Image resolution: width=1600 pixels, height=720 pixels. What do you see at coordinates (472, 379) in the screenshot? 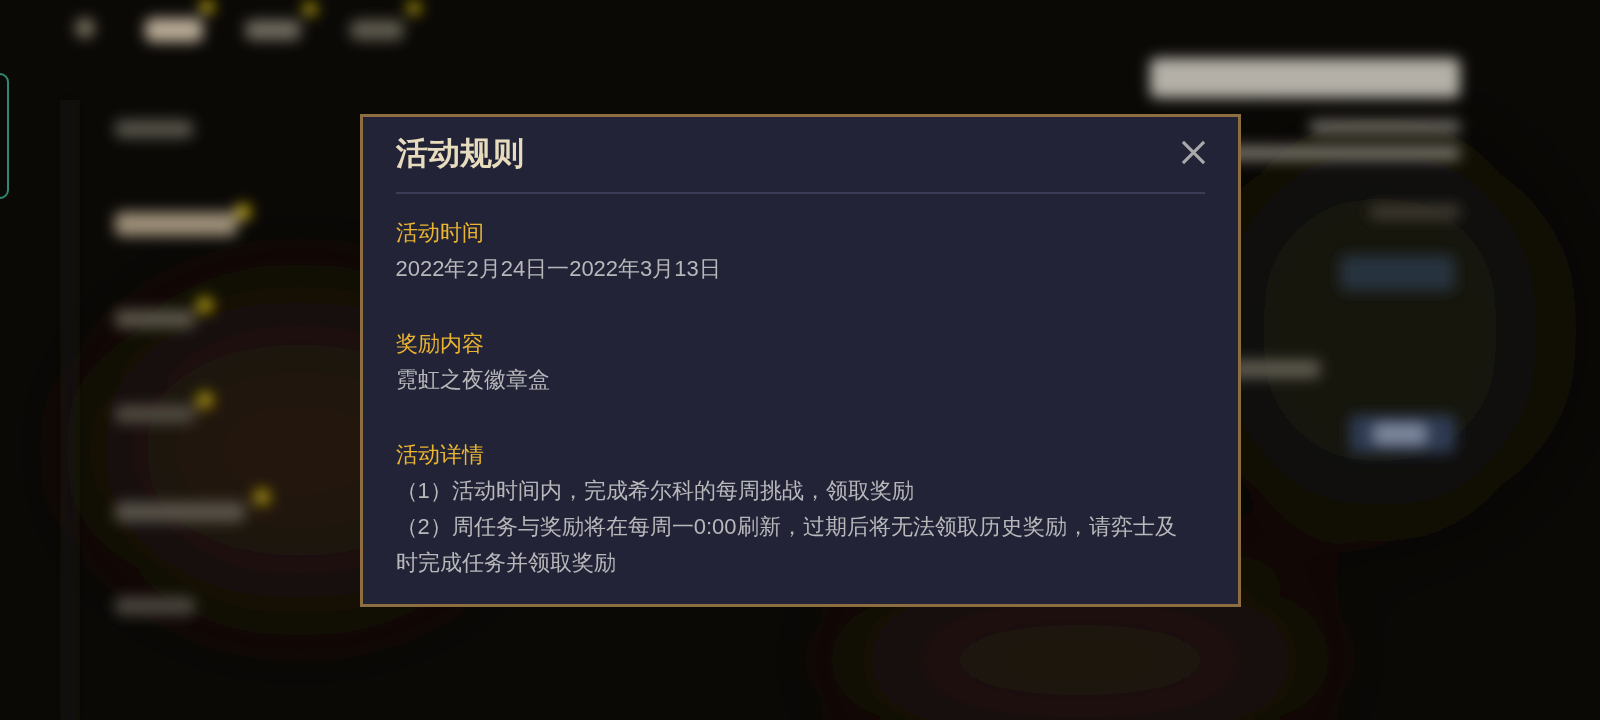
I see `section-text: 霓虹之夜徽章盒` at bounding box center [472, 379].